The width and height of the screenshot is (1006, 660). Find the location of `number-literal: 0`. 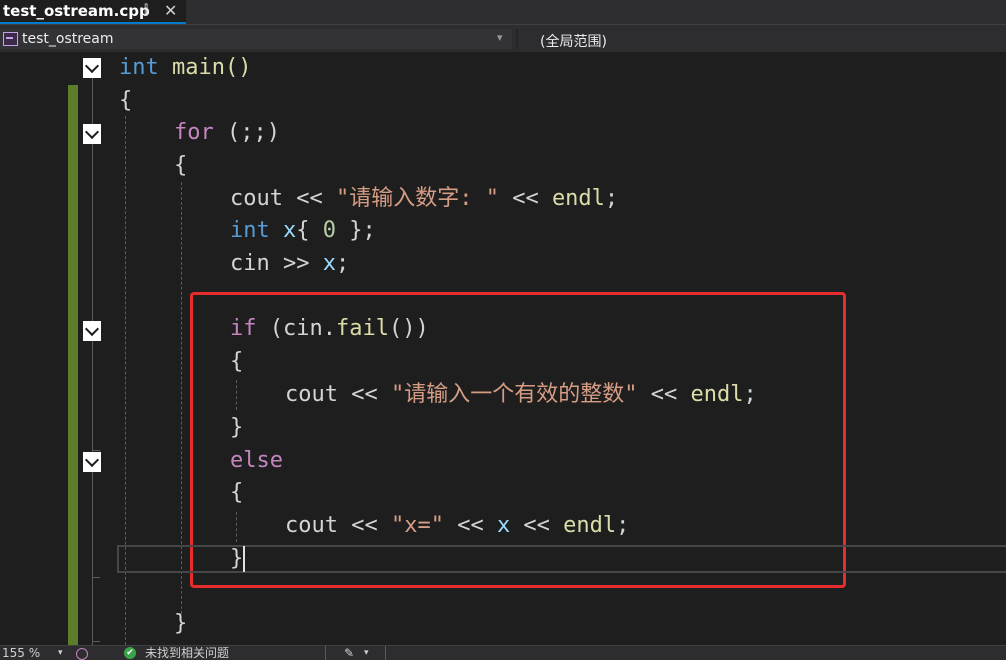

number-literal: 0 is located at coordinates (329, 230).